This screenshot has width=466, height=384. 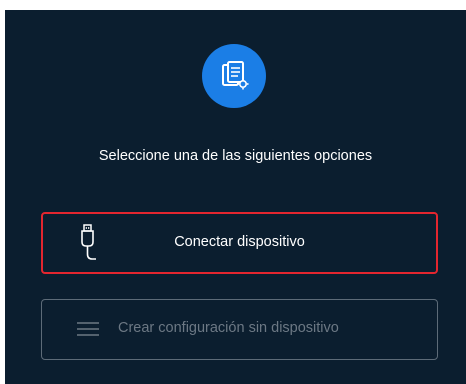 I want to click on connect-device-button: Conectar dispositivo, so click(x=239, y=243).